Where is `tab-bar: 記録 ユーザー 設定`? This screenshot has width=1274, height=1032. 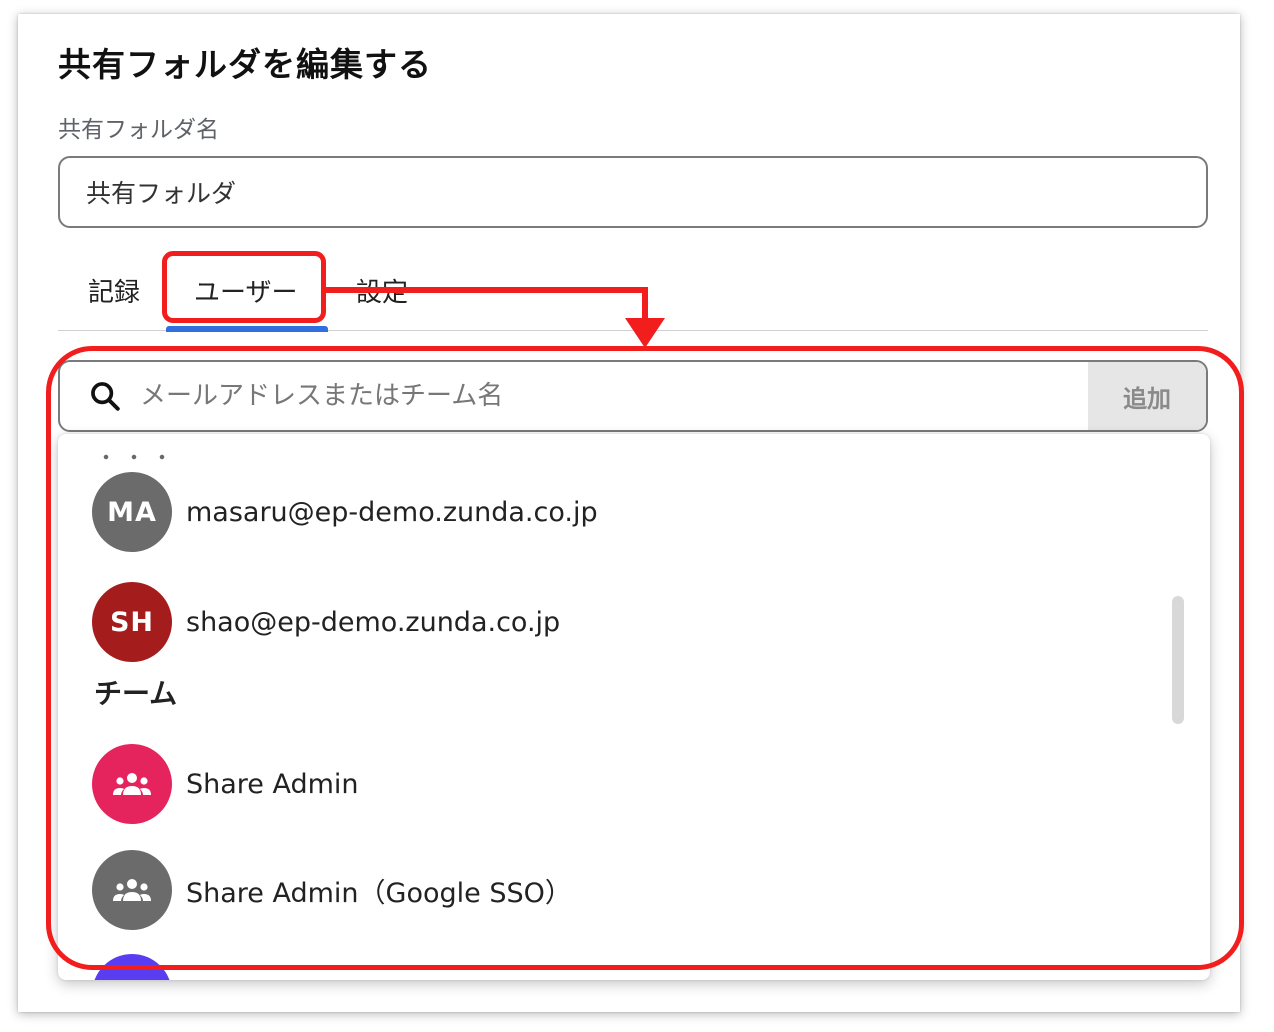 tab-bar: 記録 ユーザー 設定 is located at coordinates (633, 293).